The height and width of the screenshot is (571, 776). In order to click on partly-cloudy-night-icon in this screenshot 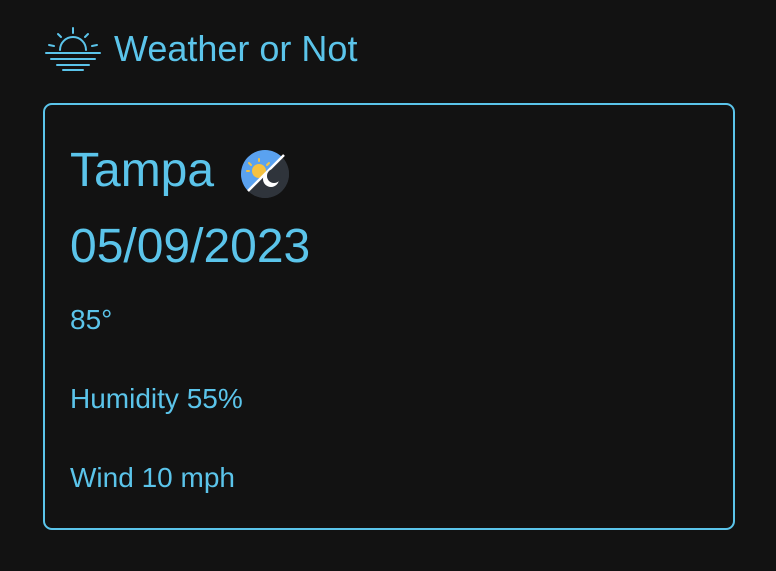, I will do `click(265, 174)`.